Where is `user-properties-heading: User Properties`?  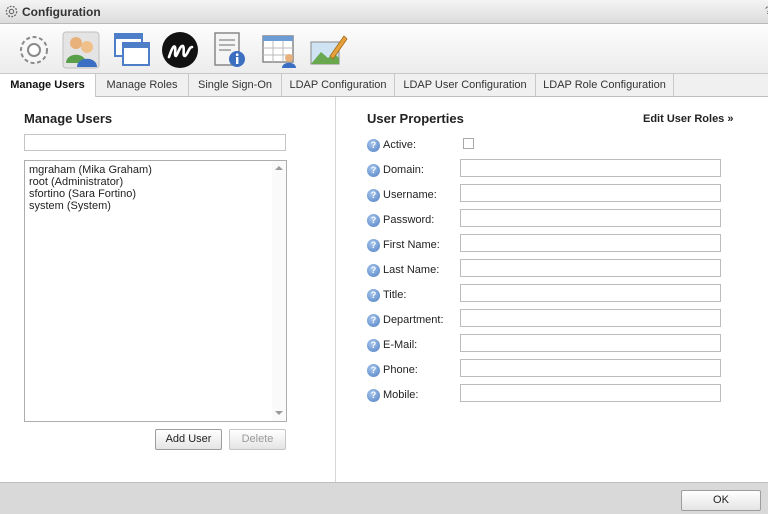
user-properties-heading: User Properties is located at coordinates (415, 118).